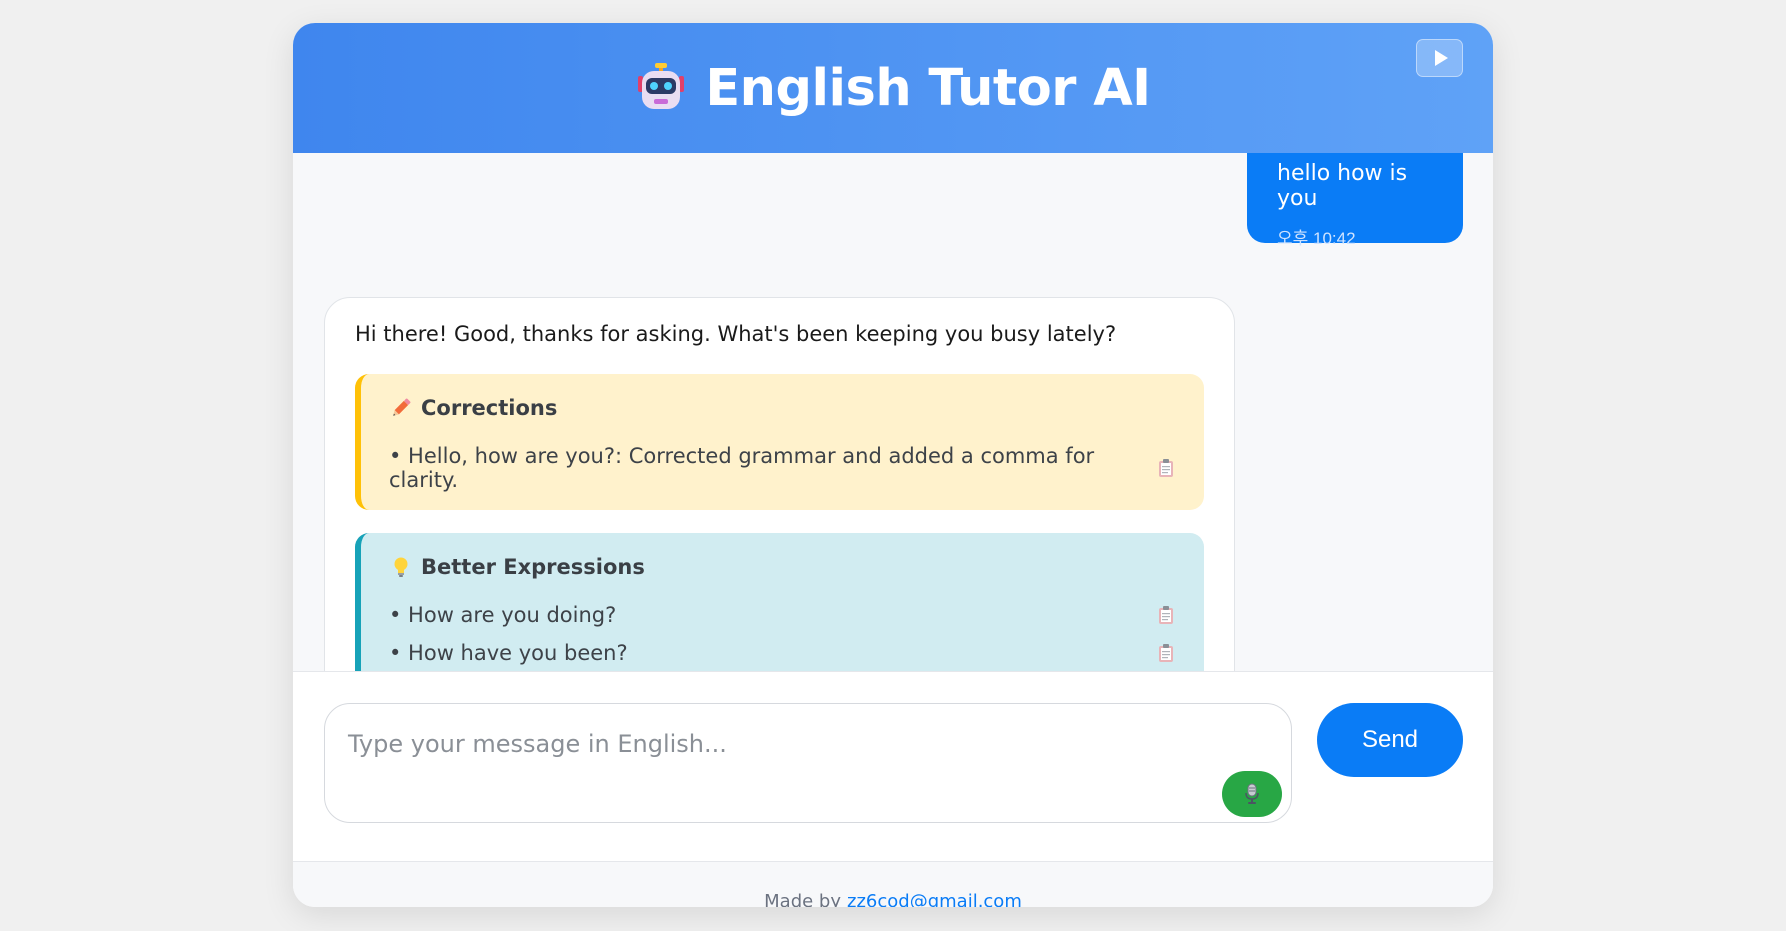 This screenshot has width=1786, height=931. I want to click on expression-item-text: • How are you doing?, so click(503, 615).